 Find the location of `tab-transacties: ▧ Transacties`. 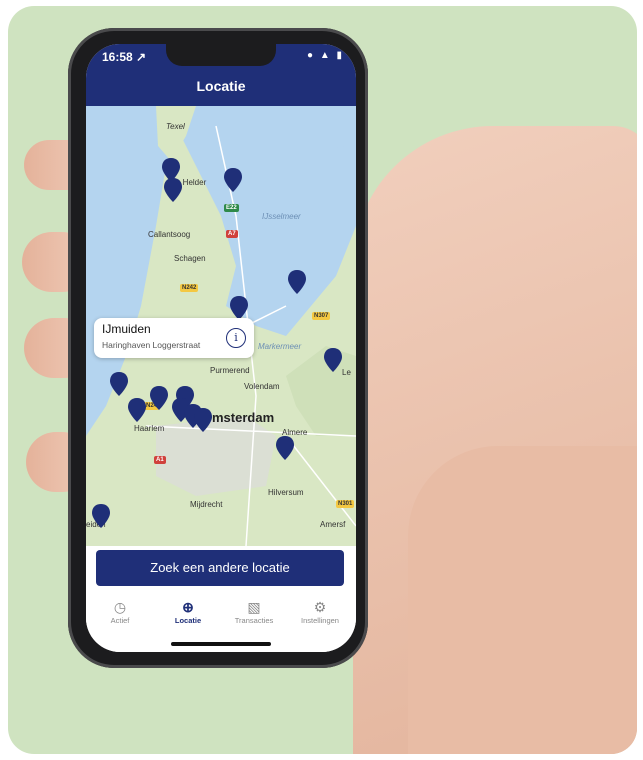

tab-transacties: ▧ Transacties is located at coordinates (254, 611).